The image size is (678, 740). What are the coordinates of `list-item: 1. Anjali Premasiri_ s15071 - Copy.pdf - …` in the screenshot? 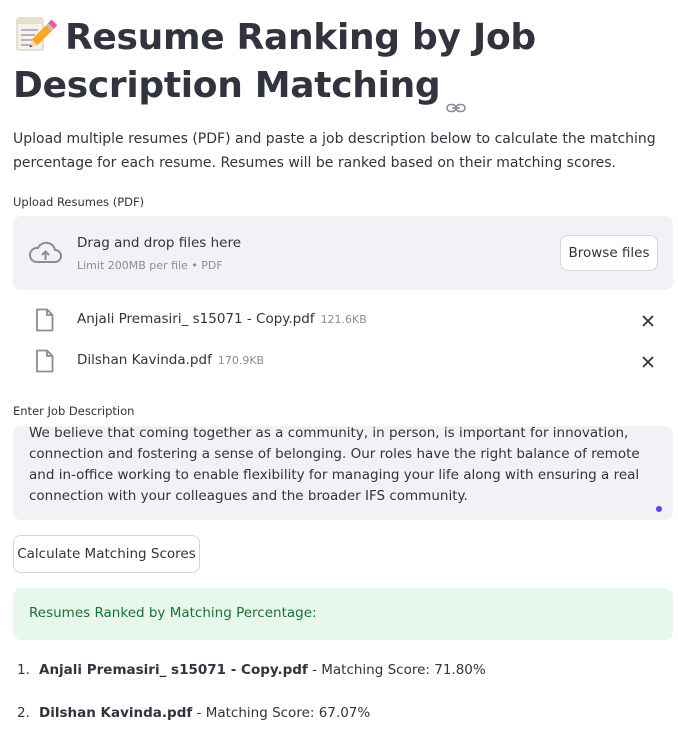 It's located at (343, 675).